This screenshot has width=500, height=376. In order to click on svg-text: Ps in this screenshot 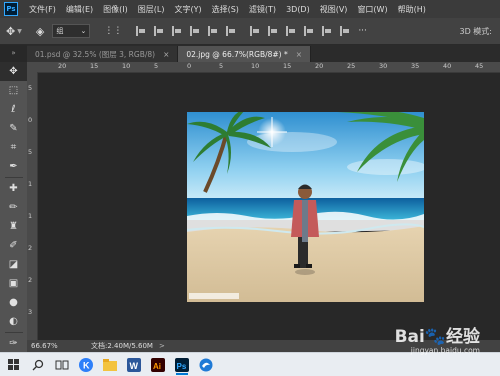, I will do `click(182, 366)`.